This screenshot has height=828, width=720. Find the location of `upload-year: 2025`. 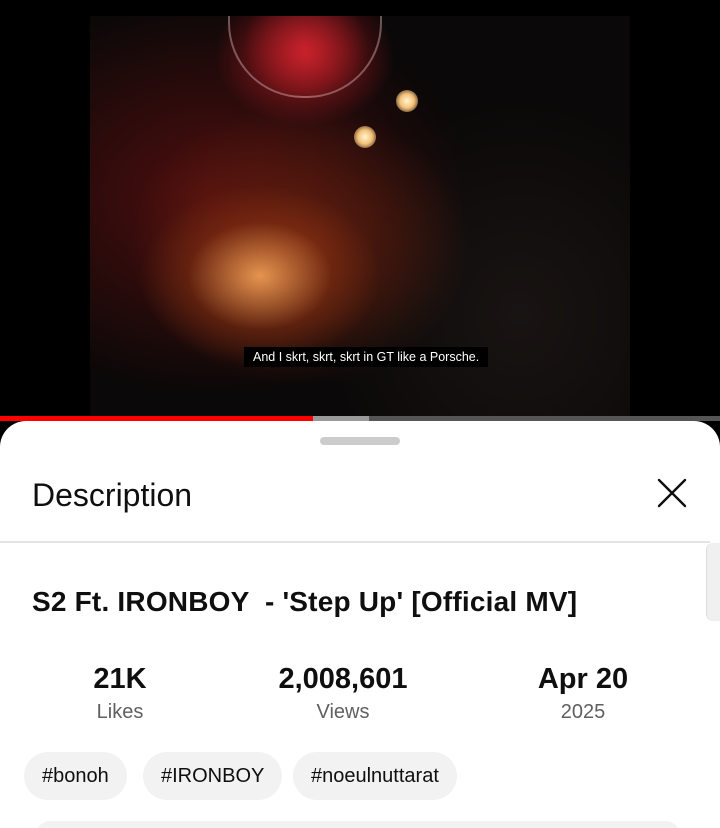

upload-year: 2025 is located at coordinates (583, 712).